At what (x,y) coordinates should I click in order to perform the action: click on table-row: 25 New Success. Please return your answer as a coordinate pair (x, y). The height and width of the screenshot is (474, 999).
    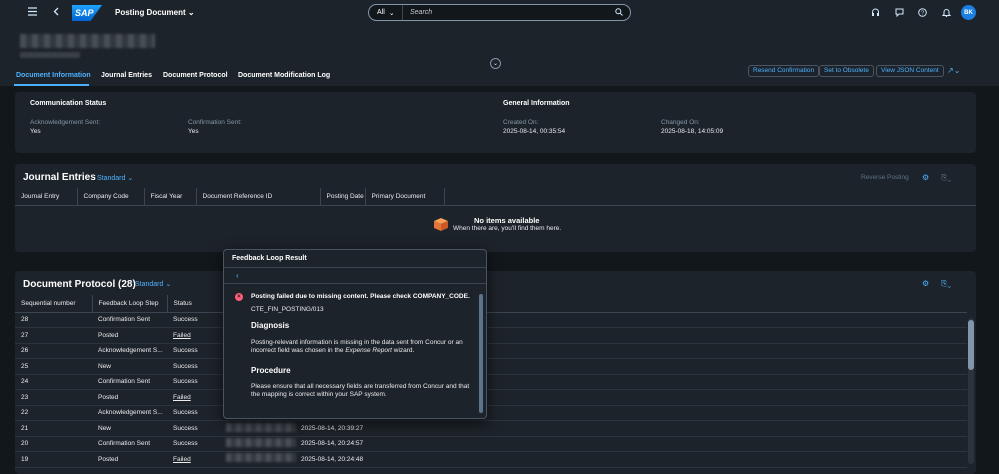
    Looking at the image, I should click on (491, 366).